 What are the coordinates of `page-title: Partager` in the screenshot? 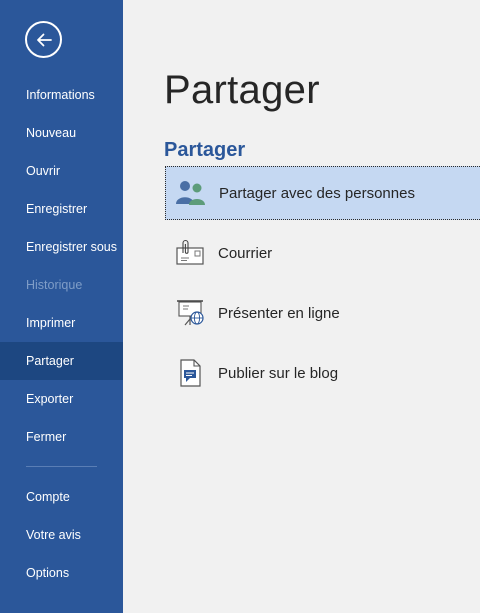 It's located at (242, 90).